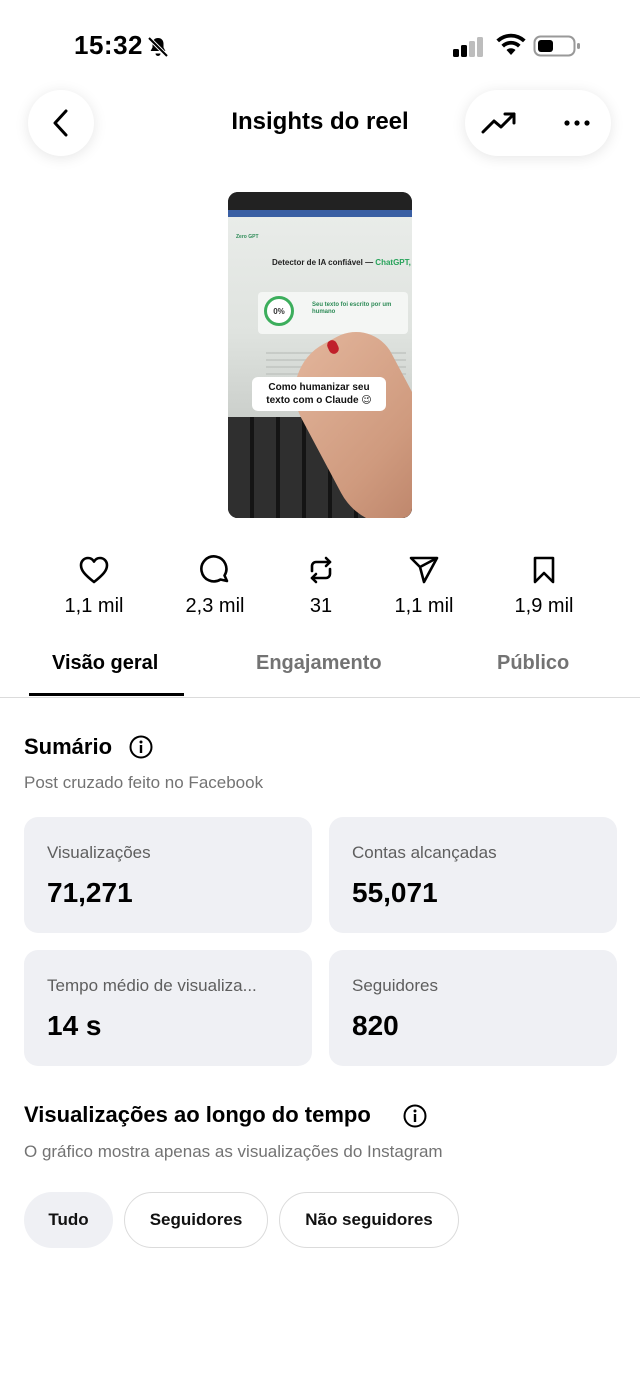 The width and height of the screenshot is (640, 1390). What do you see at coordinates (319, 663) in the screenshot?
I see `tab-engagement: Engajamento` at bounding box center [319, 663].